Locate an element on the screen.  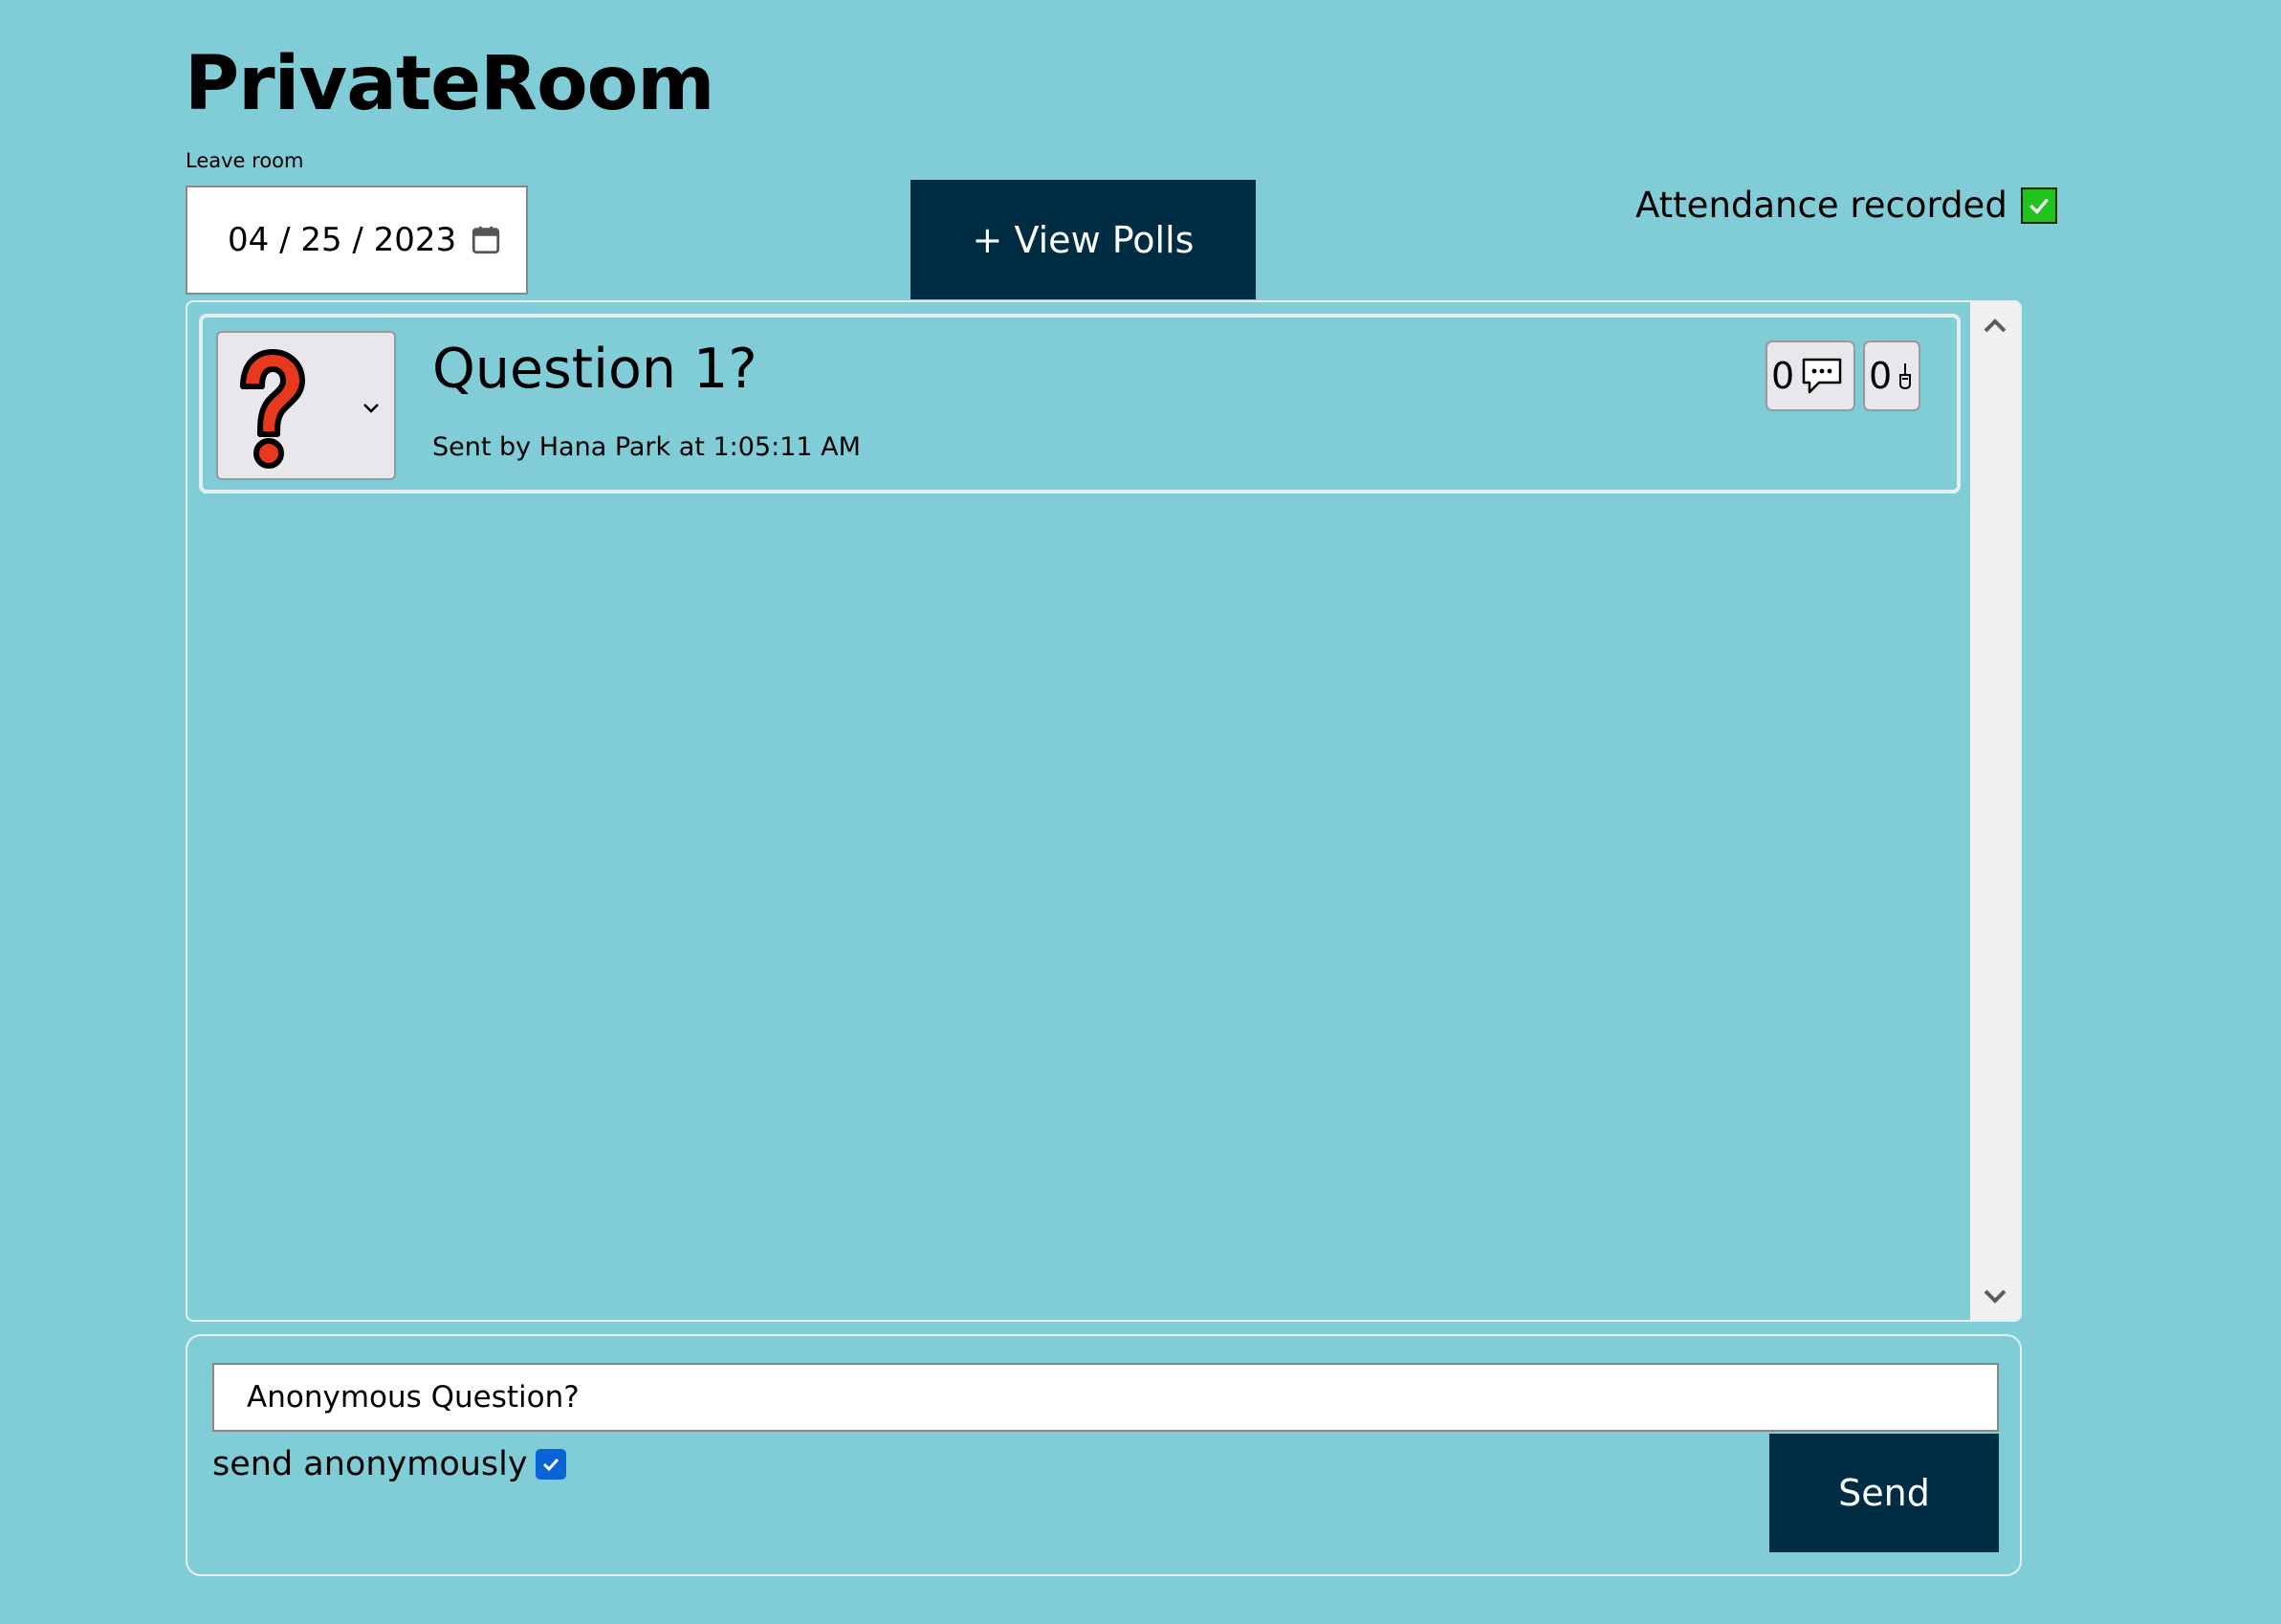
send-button: Send is located at coordinates (1884, 1493).